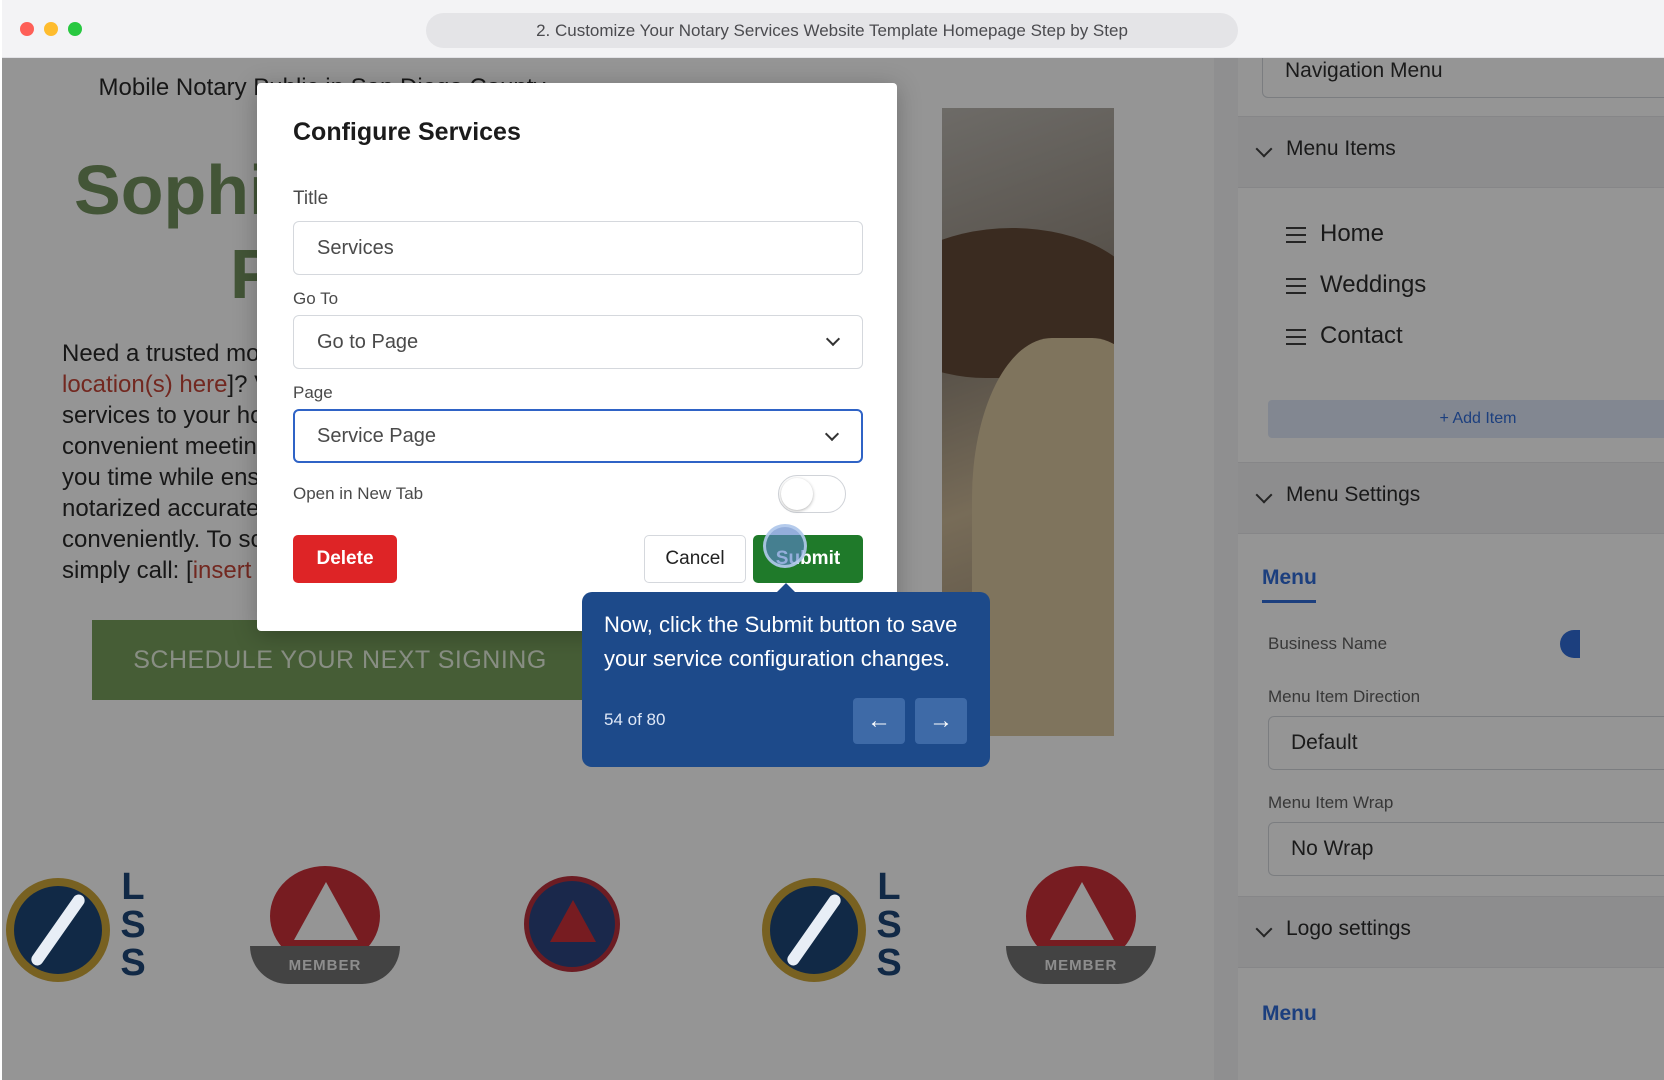 Image resolution: width=1664 pixels, height=1080 pixels. I want to click on open-in-new-tab-toggle, so click(812, 494).